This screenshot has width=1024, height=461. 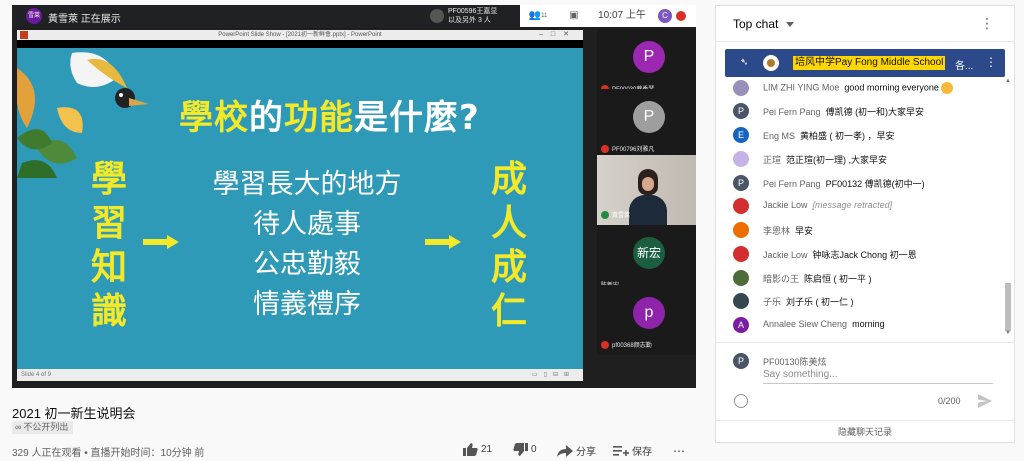 What do you see at coordinates (772, 302) in the screenshot?
I see `author-name: 子乐` at bounding box center [772, 302].